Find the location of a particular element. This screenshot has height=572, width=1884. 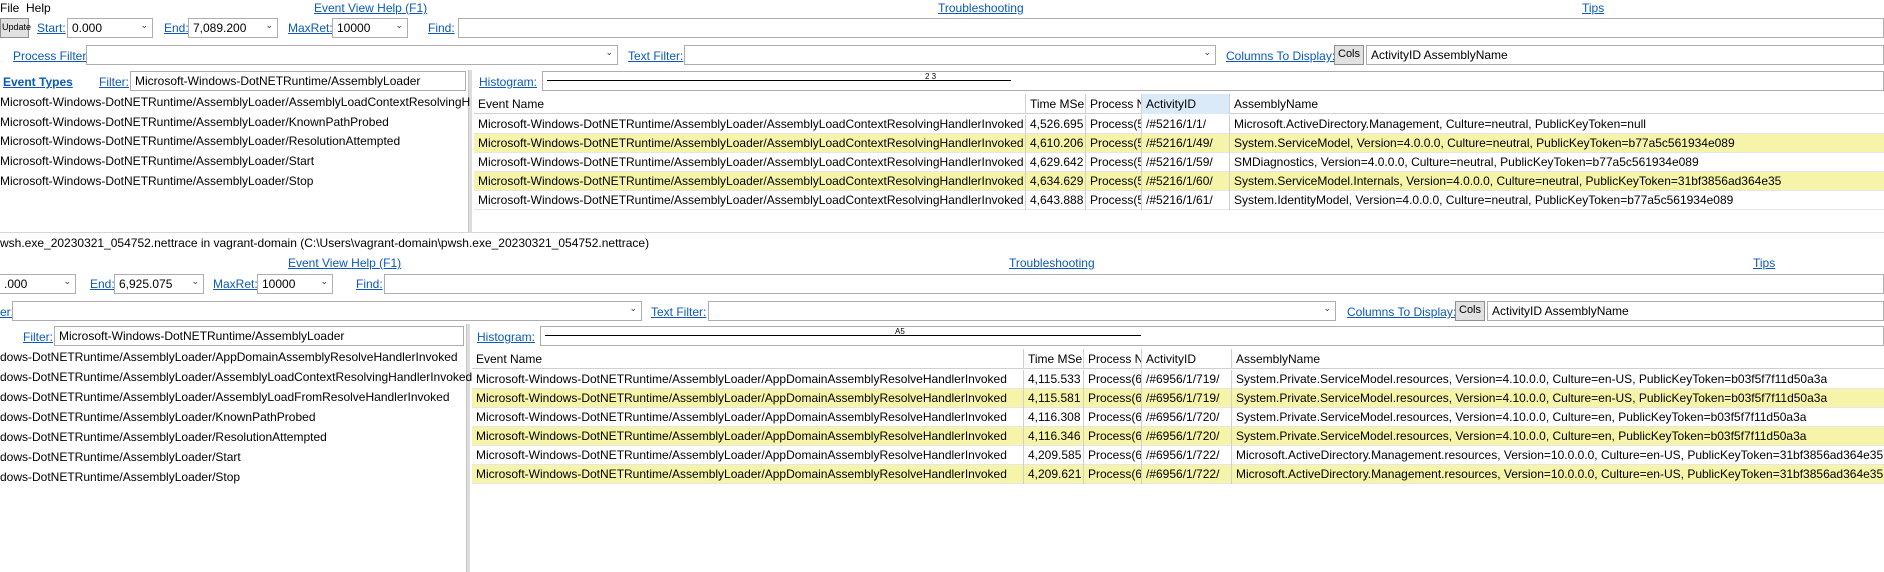

start-value: 0.000 is located at coordinates (87, 28).